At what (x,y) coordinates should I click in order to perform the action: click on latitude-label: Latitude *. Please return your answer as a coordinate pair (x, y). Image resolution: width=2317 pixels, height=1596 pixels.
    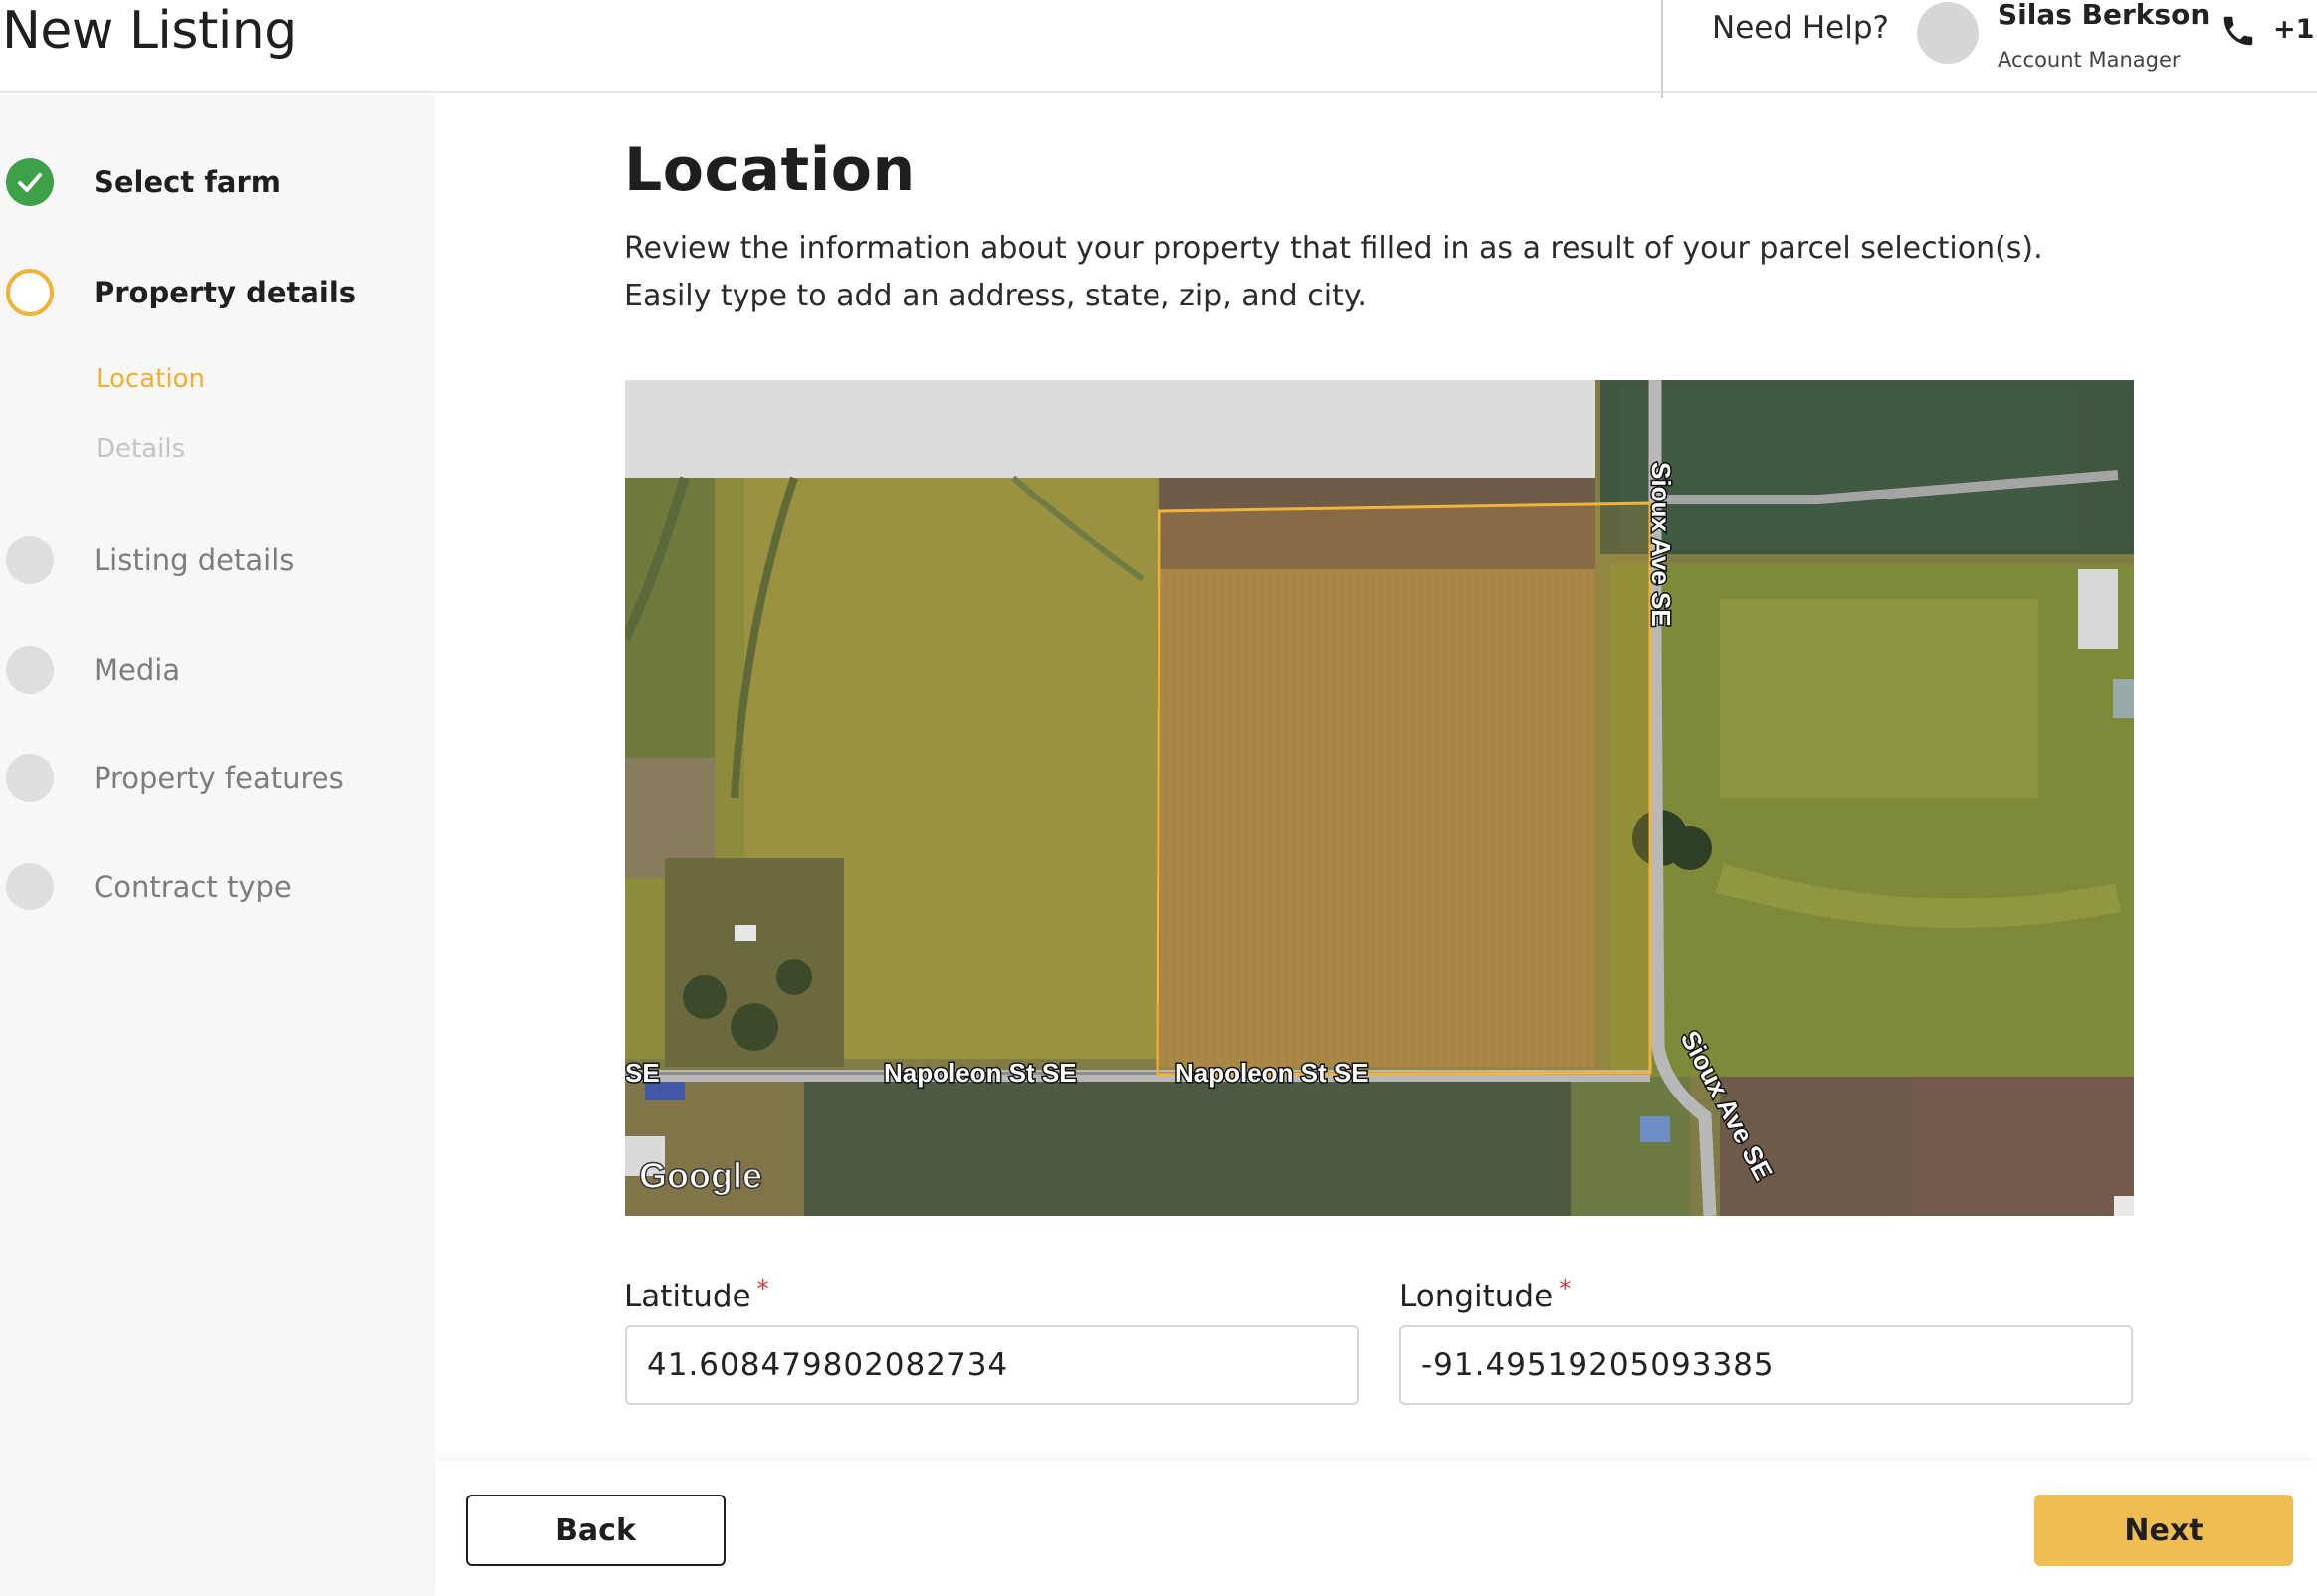
    Looking at the image, I should click on (697, 1295).